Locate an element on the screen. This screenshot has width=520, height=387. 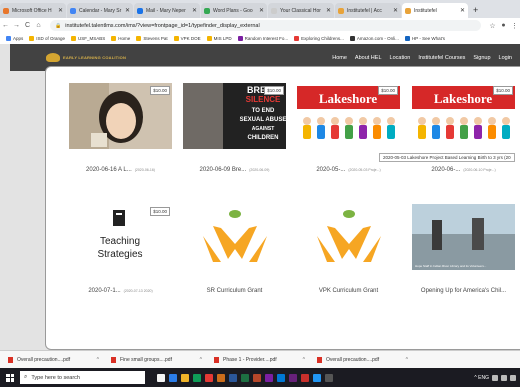
course-title: 2020-06-... (2020-06-10 Proje...) is located at coordinates (463, 170).